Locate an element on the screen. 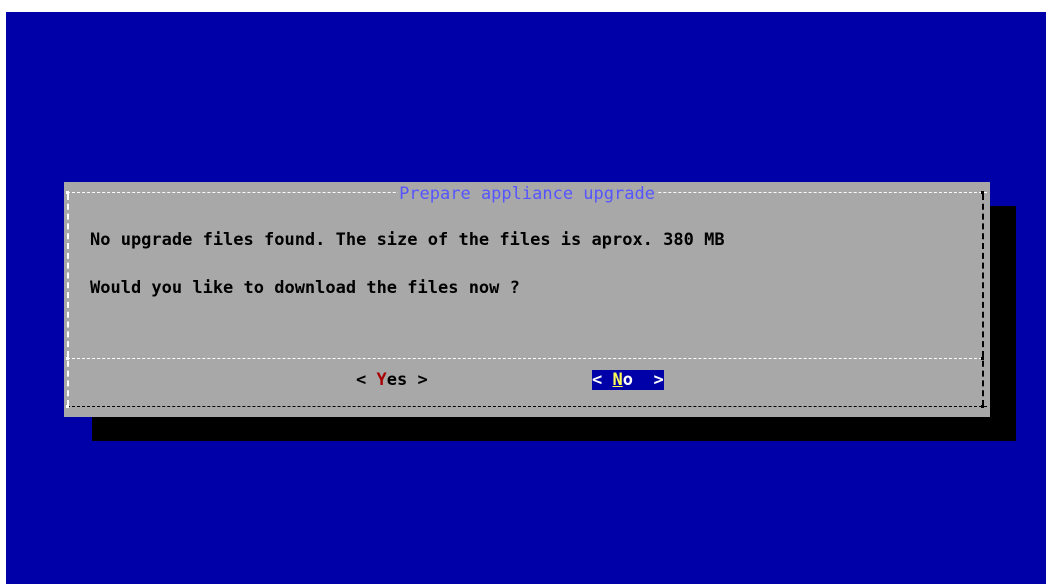 The height and width of the screenshot is (584, 1046). dialog-title-bar: Prepare appliance upgrade is located at coordinates (527, 194).